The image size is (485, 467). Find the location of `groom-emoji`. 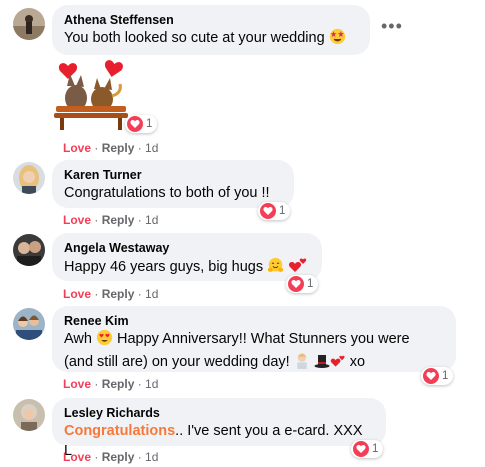

groom-emoji is located at coordinates (302, 363).